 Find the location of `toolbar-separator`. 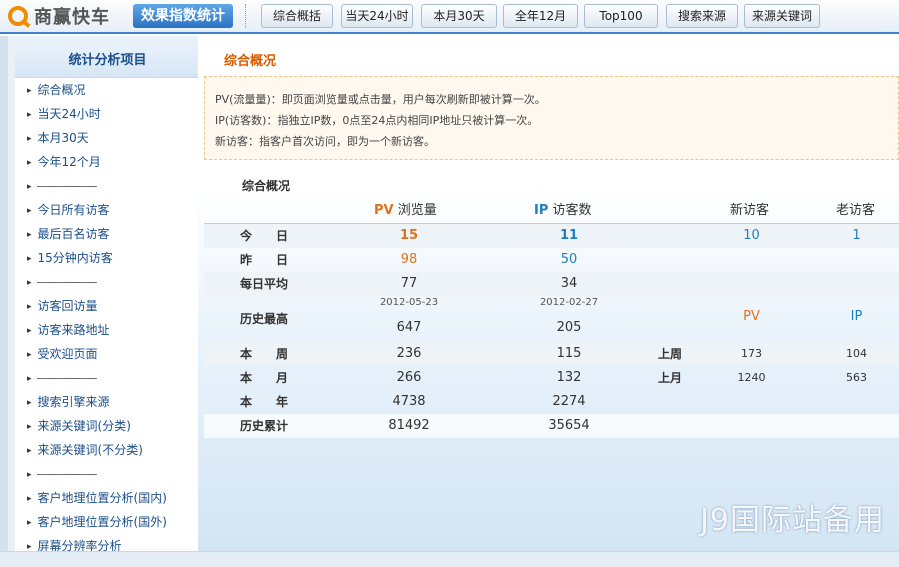

toolbar-separator is located at coordinates (245, 16).